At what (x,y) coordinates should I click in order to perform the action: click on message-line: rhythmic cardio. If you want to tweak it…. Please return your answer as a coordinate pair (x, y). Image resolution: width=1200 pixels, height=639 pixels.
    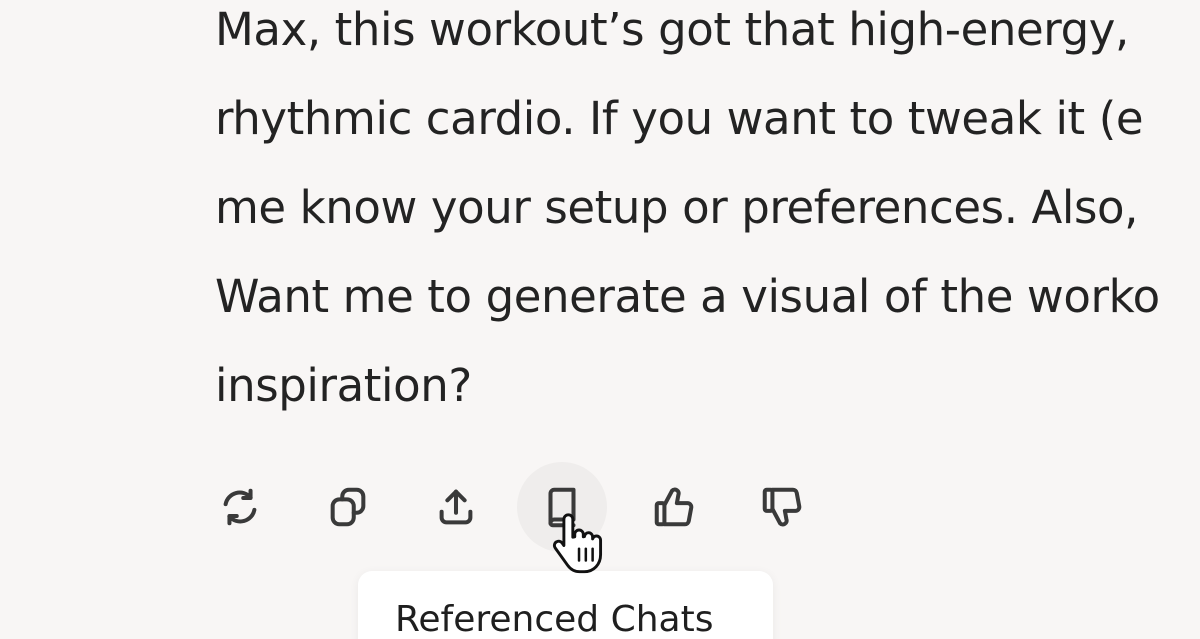
    Looking at the image, I should click on (679, 118).